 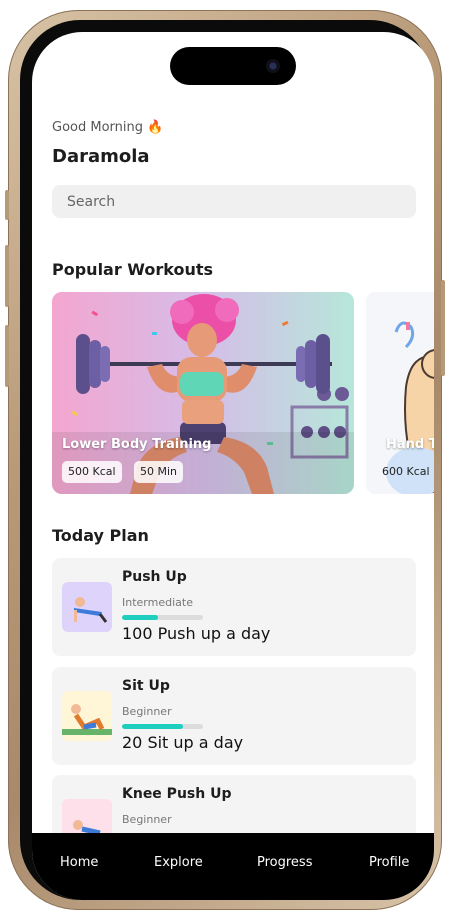 What do you see at coordinates (284, 862) in the screenshot?
I see `tab-progress: Progress` at bounding box center [284, 862].